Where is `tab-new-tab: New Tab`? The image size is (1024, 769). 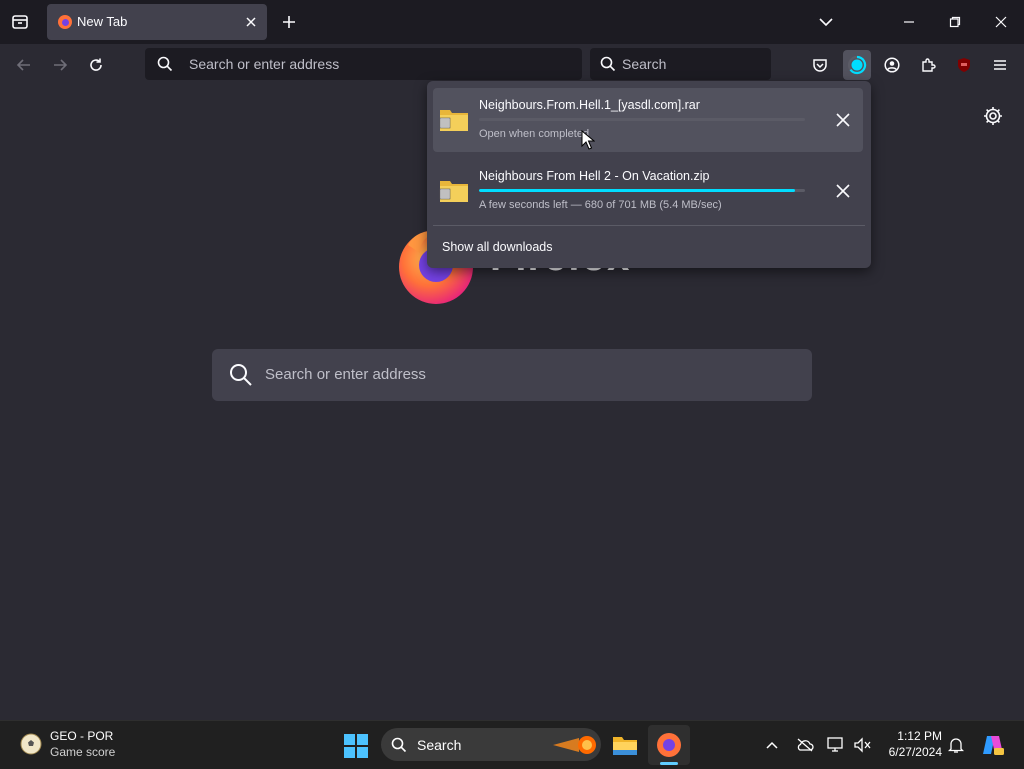 tab-new-tab: New Tab is located at coordinates (157, 22).